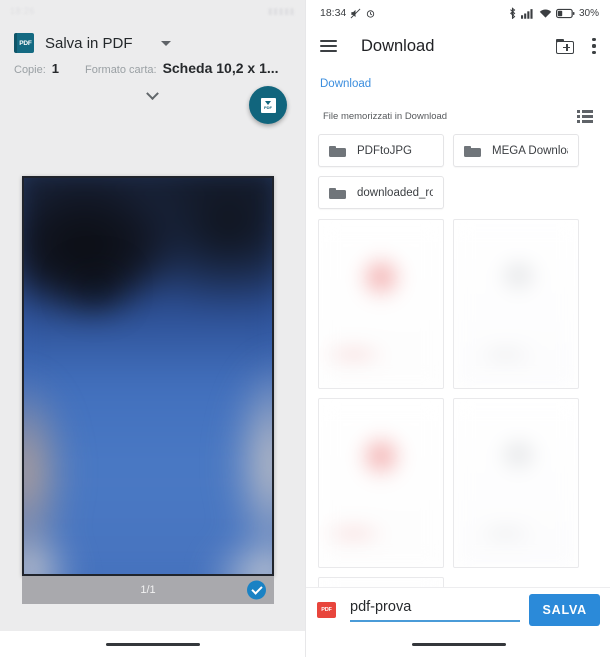  Describe the element at coordinates (594, 46) in the screenshot. I see `kebab-menu-icon` at that location.